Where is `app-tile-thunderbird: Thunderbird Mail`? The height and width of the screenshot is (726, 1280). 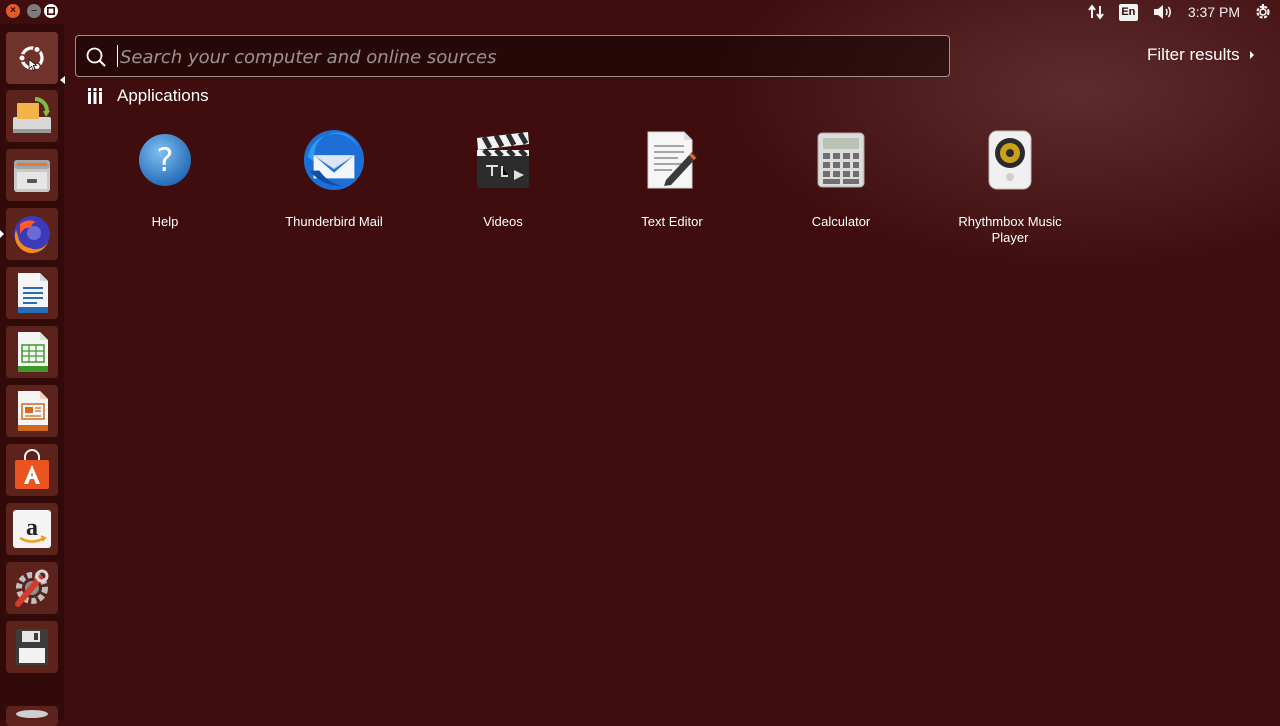
app-tile-thunderbird: Thunderbird Mail is located at coordinates (334, 179).